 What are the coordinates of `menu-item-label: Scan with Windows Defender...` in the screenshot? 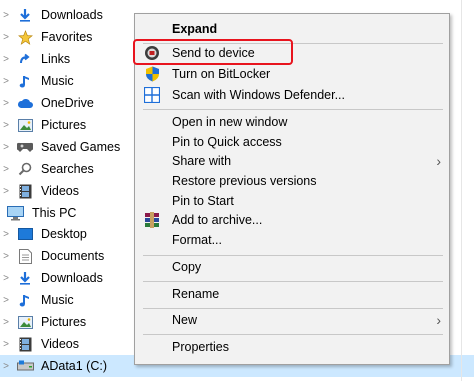 It's located at (258, 95).